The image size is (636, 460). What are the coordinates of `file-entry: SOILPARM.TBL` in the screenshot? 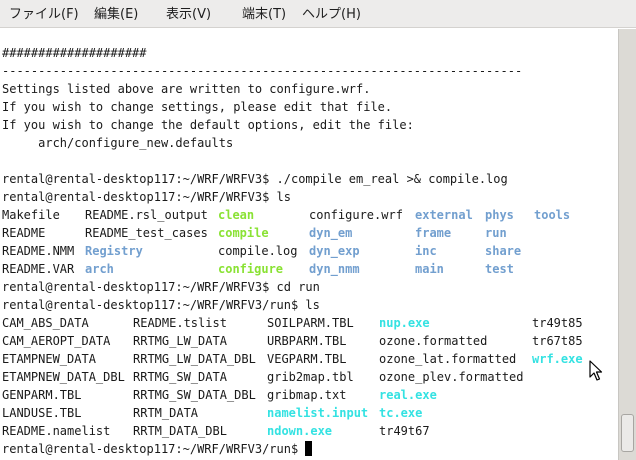 It's located at (310, 323).